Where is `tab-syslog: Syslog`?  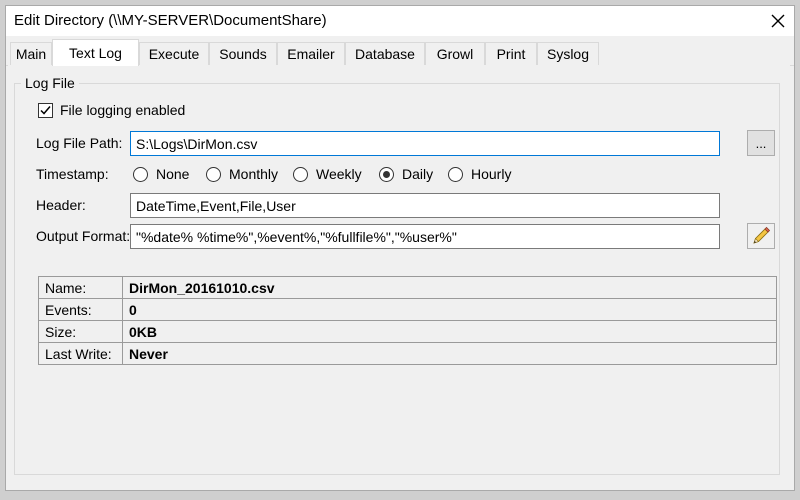 tab-syslog: Syslog is located at coordinates (568, 53).